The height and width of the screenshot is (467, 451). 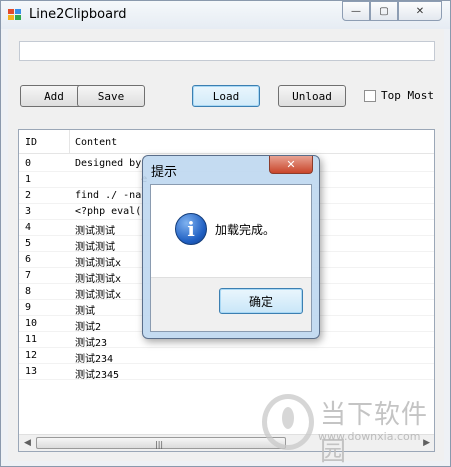 I want to click on list-item: 12 测试234, so click(x=226, y=356).